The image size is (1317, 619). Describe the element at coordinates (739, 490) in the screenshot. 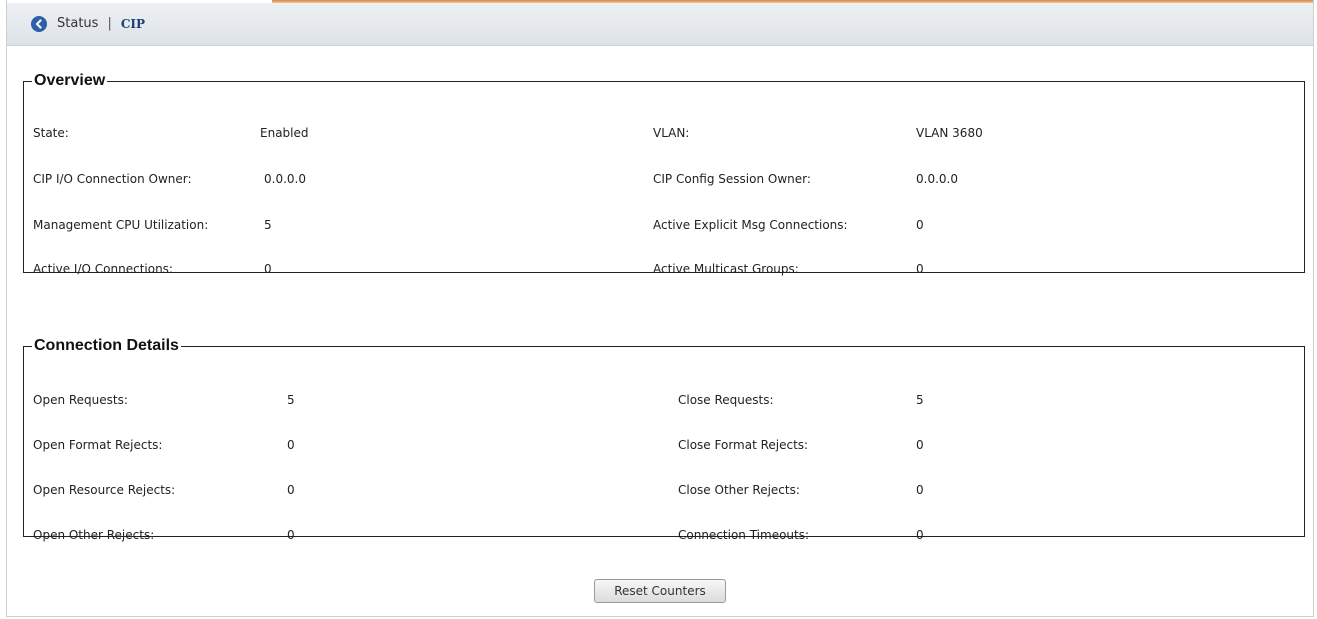

I see `close-other-rejects-label: Close Other Rejects:` at that location.